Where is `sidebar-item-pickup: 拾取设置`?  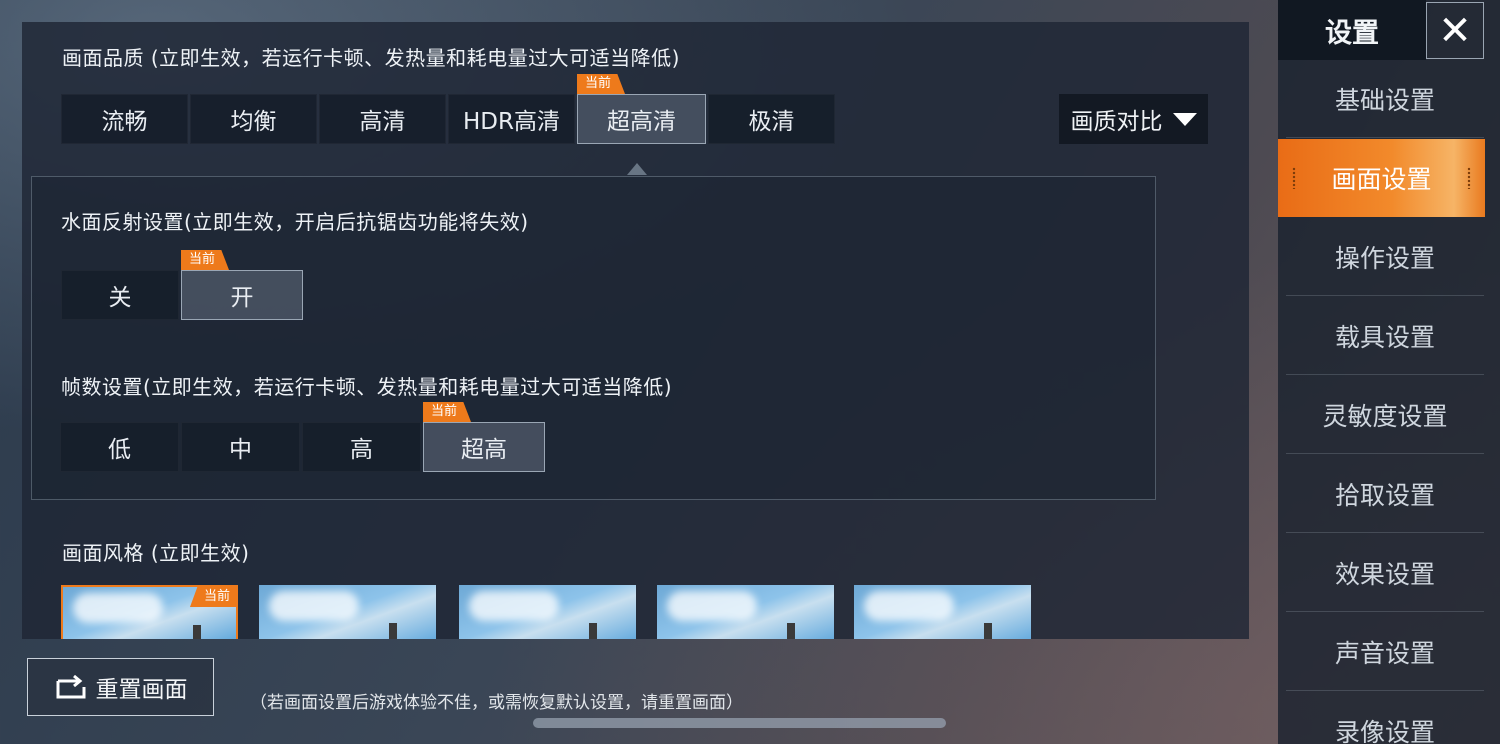
sidebar-item-pickup: 拾取设置 is located at coordinates (1385, 494).